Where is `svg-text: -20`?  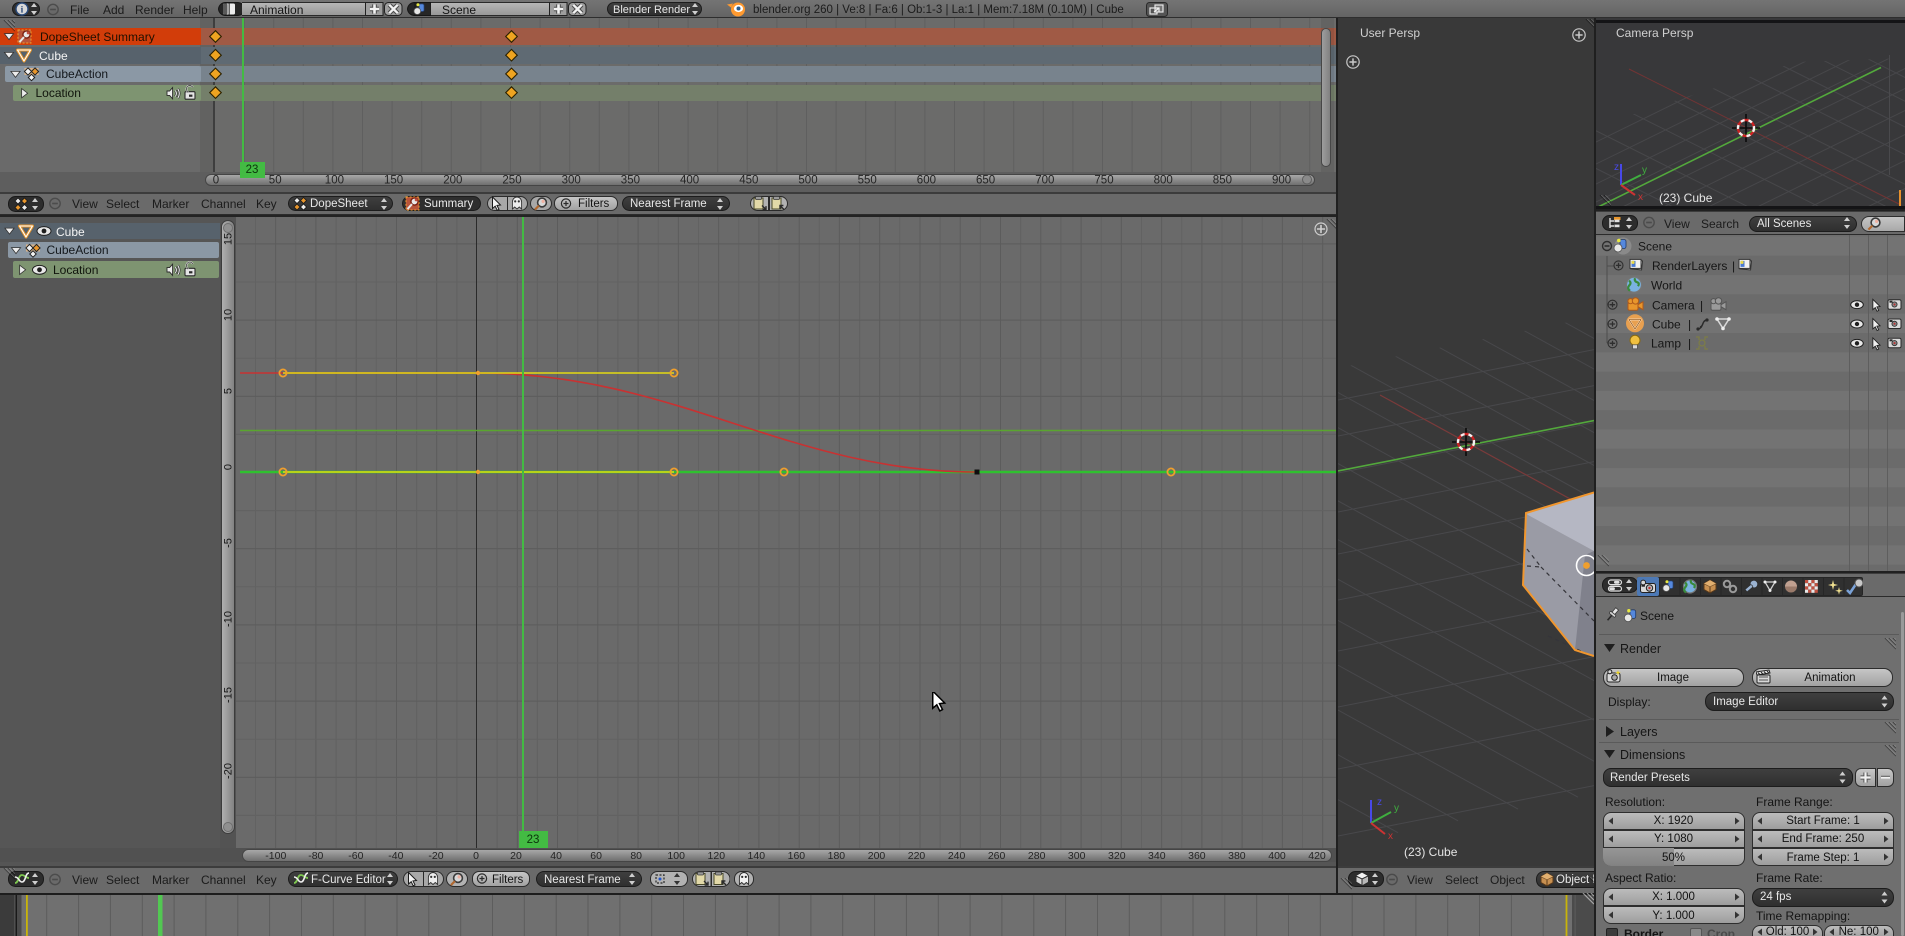
svg-text: -20 is located at coordinates (435, 856).